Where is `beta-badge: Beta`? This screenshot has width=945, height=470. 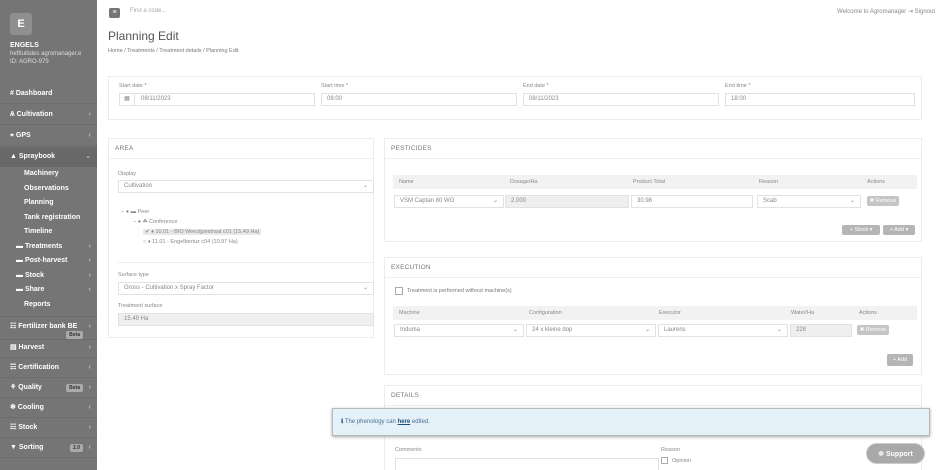
beta-badge: Beta is located at coordinates (74, 388).